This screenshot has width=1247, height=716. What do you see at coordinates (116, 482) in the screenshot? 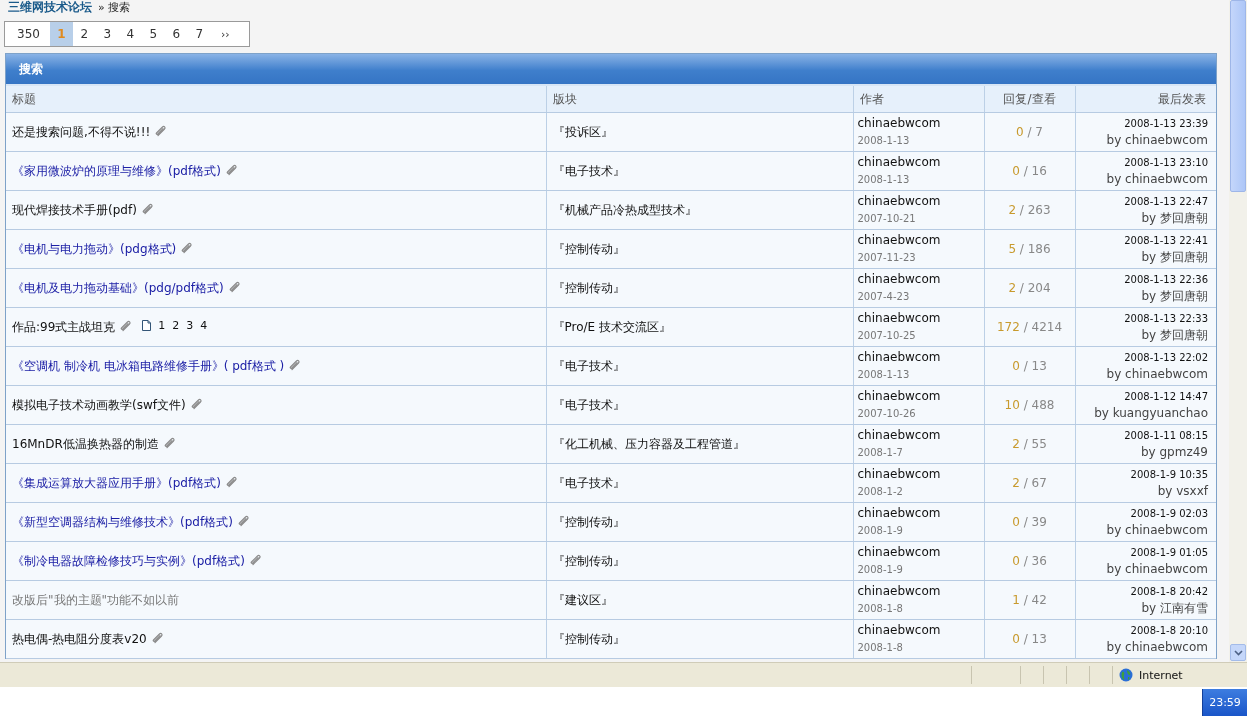
I see `thread-title: 《集成运算放大器应用手册》(pdf格式)` at bounding box center [116, 482].